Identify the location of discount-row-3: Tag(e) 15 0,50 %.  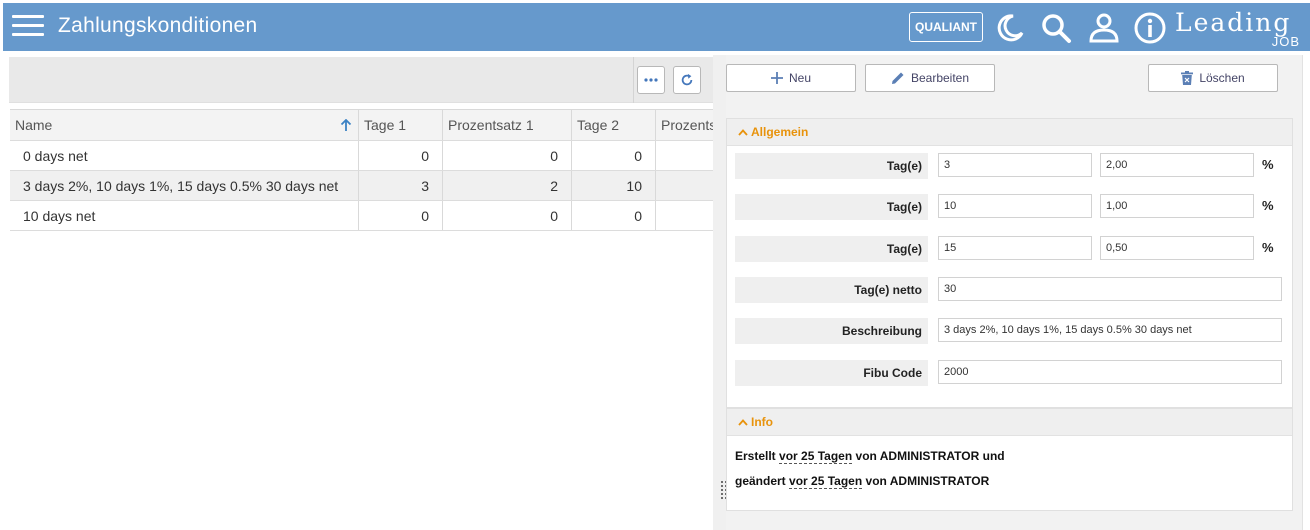
(1009, 249).